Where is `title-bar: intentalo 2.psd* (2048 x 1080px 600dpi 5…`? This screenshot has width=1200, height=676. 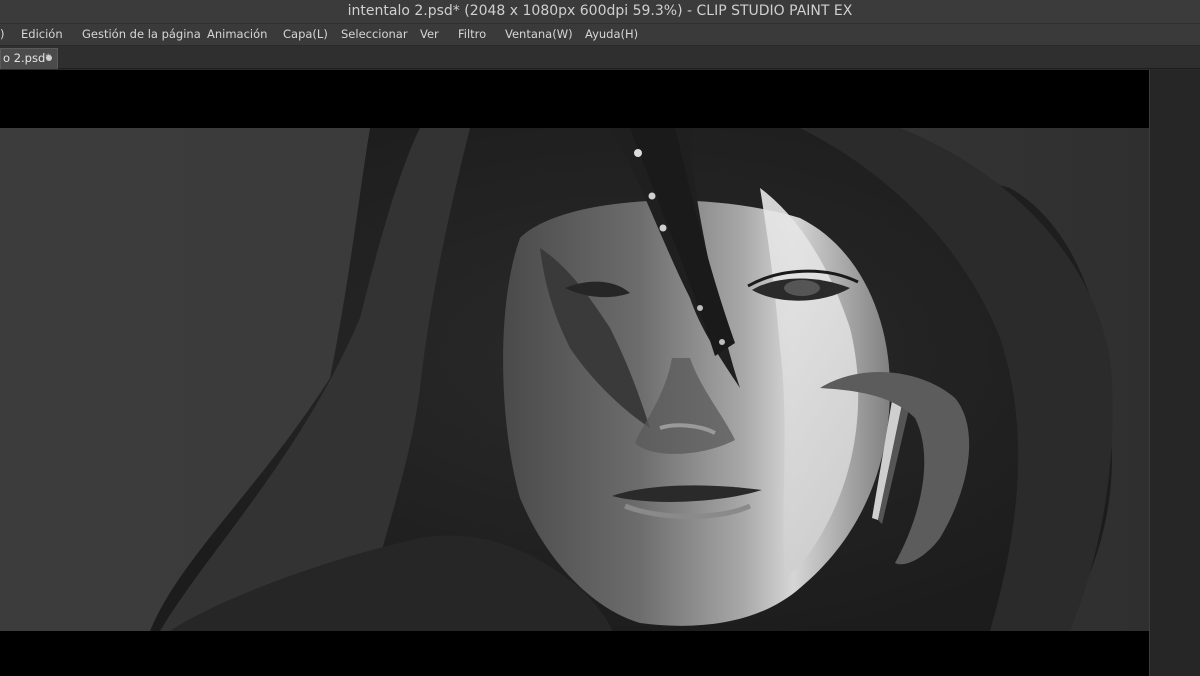 title-bar: intentalo 2.psd* (2048 x 1080px 600dpi 5… is located at coordinates (600, 12).